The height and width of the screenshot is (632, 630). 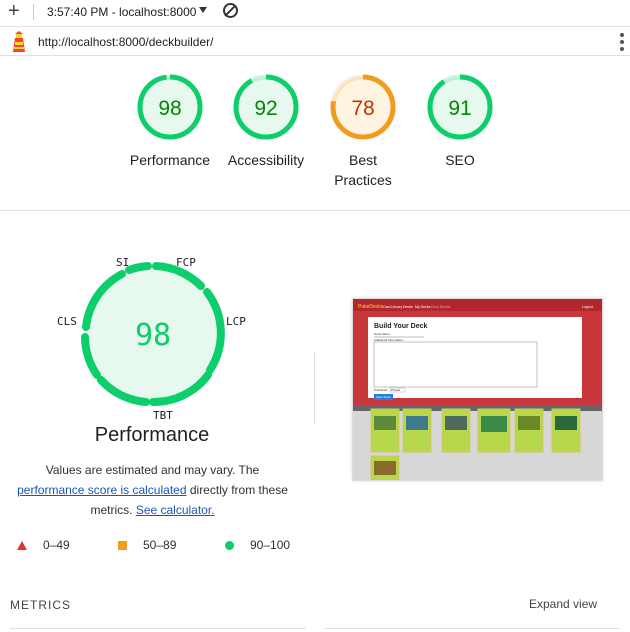 I want to click on gauge-label: SEO, so click(x=460, y=160).